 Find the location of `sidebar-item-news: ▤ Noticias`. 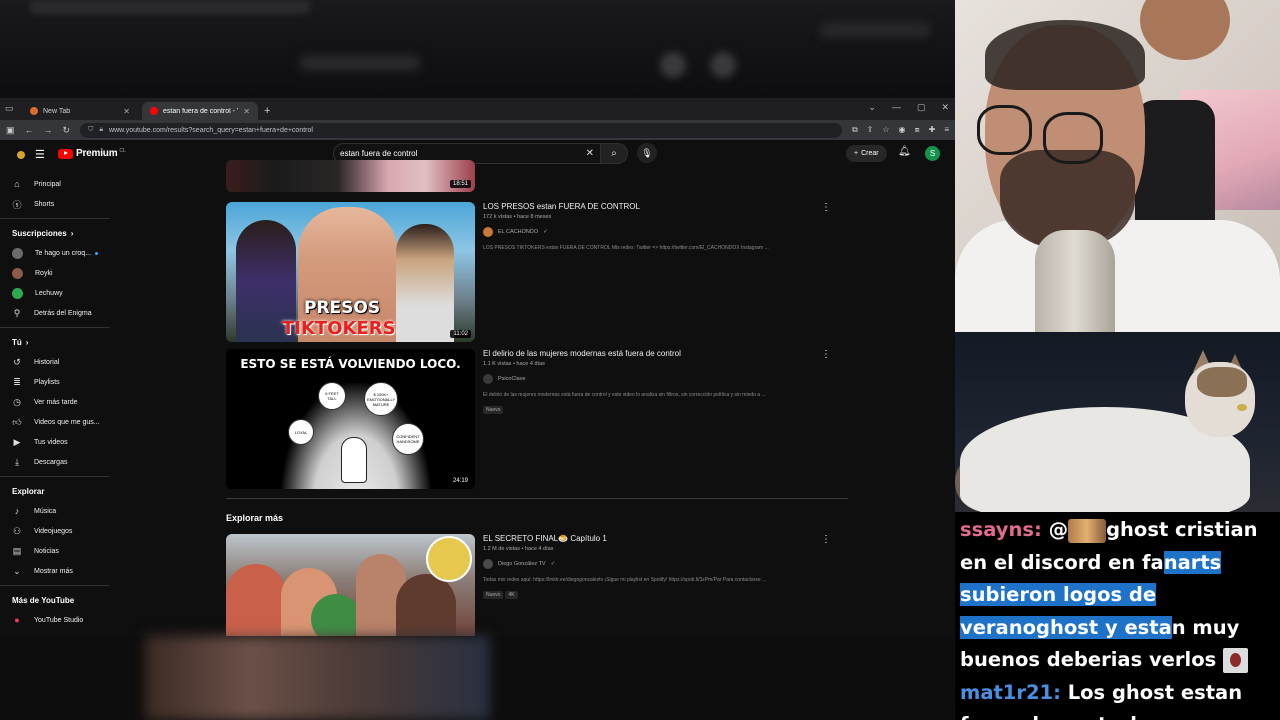

sidebar-item-news: ▤ Noticias is located at coordinates (60, 551).